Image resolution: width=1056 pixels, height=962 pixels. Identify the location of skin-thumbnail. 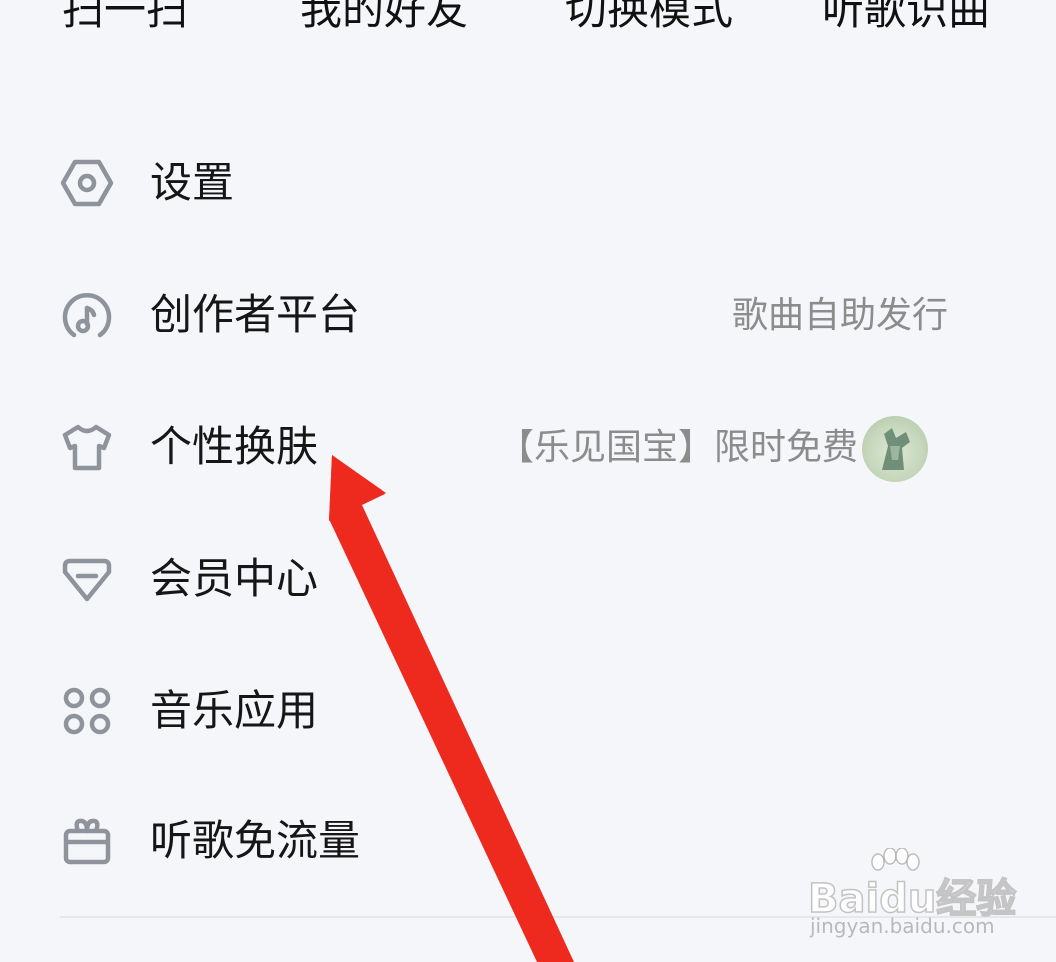
(895, 449).